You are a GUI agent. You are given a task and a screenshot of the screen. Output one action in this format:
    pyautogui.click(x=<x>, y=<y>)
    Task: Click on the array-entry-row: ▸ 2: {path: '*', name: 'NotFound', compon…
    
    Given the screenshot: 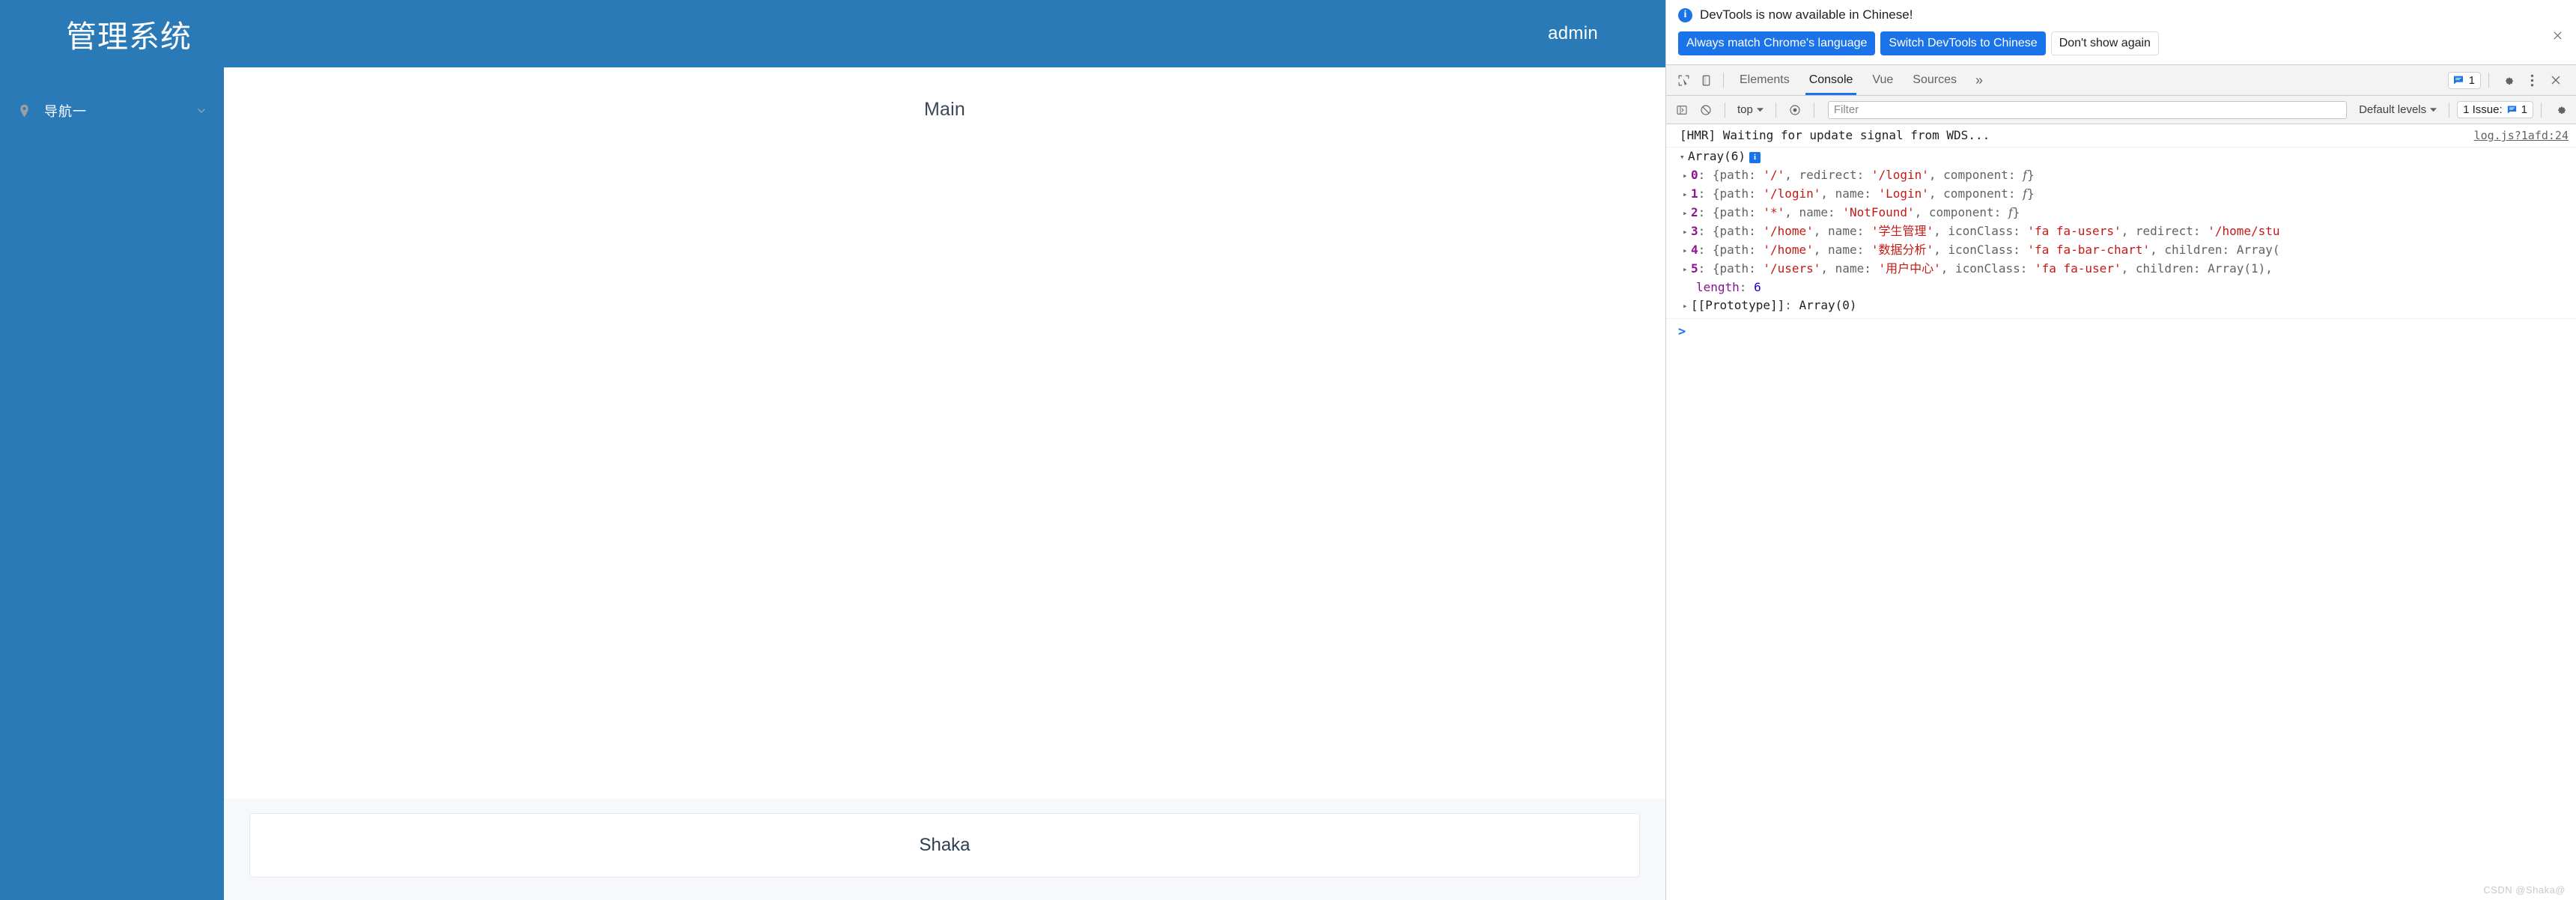 What is the action you would take?
    pyautogui.click(x=2121, y=213)
    